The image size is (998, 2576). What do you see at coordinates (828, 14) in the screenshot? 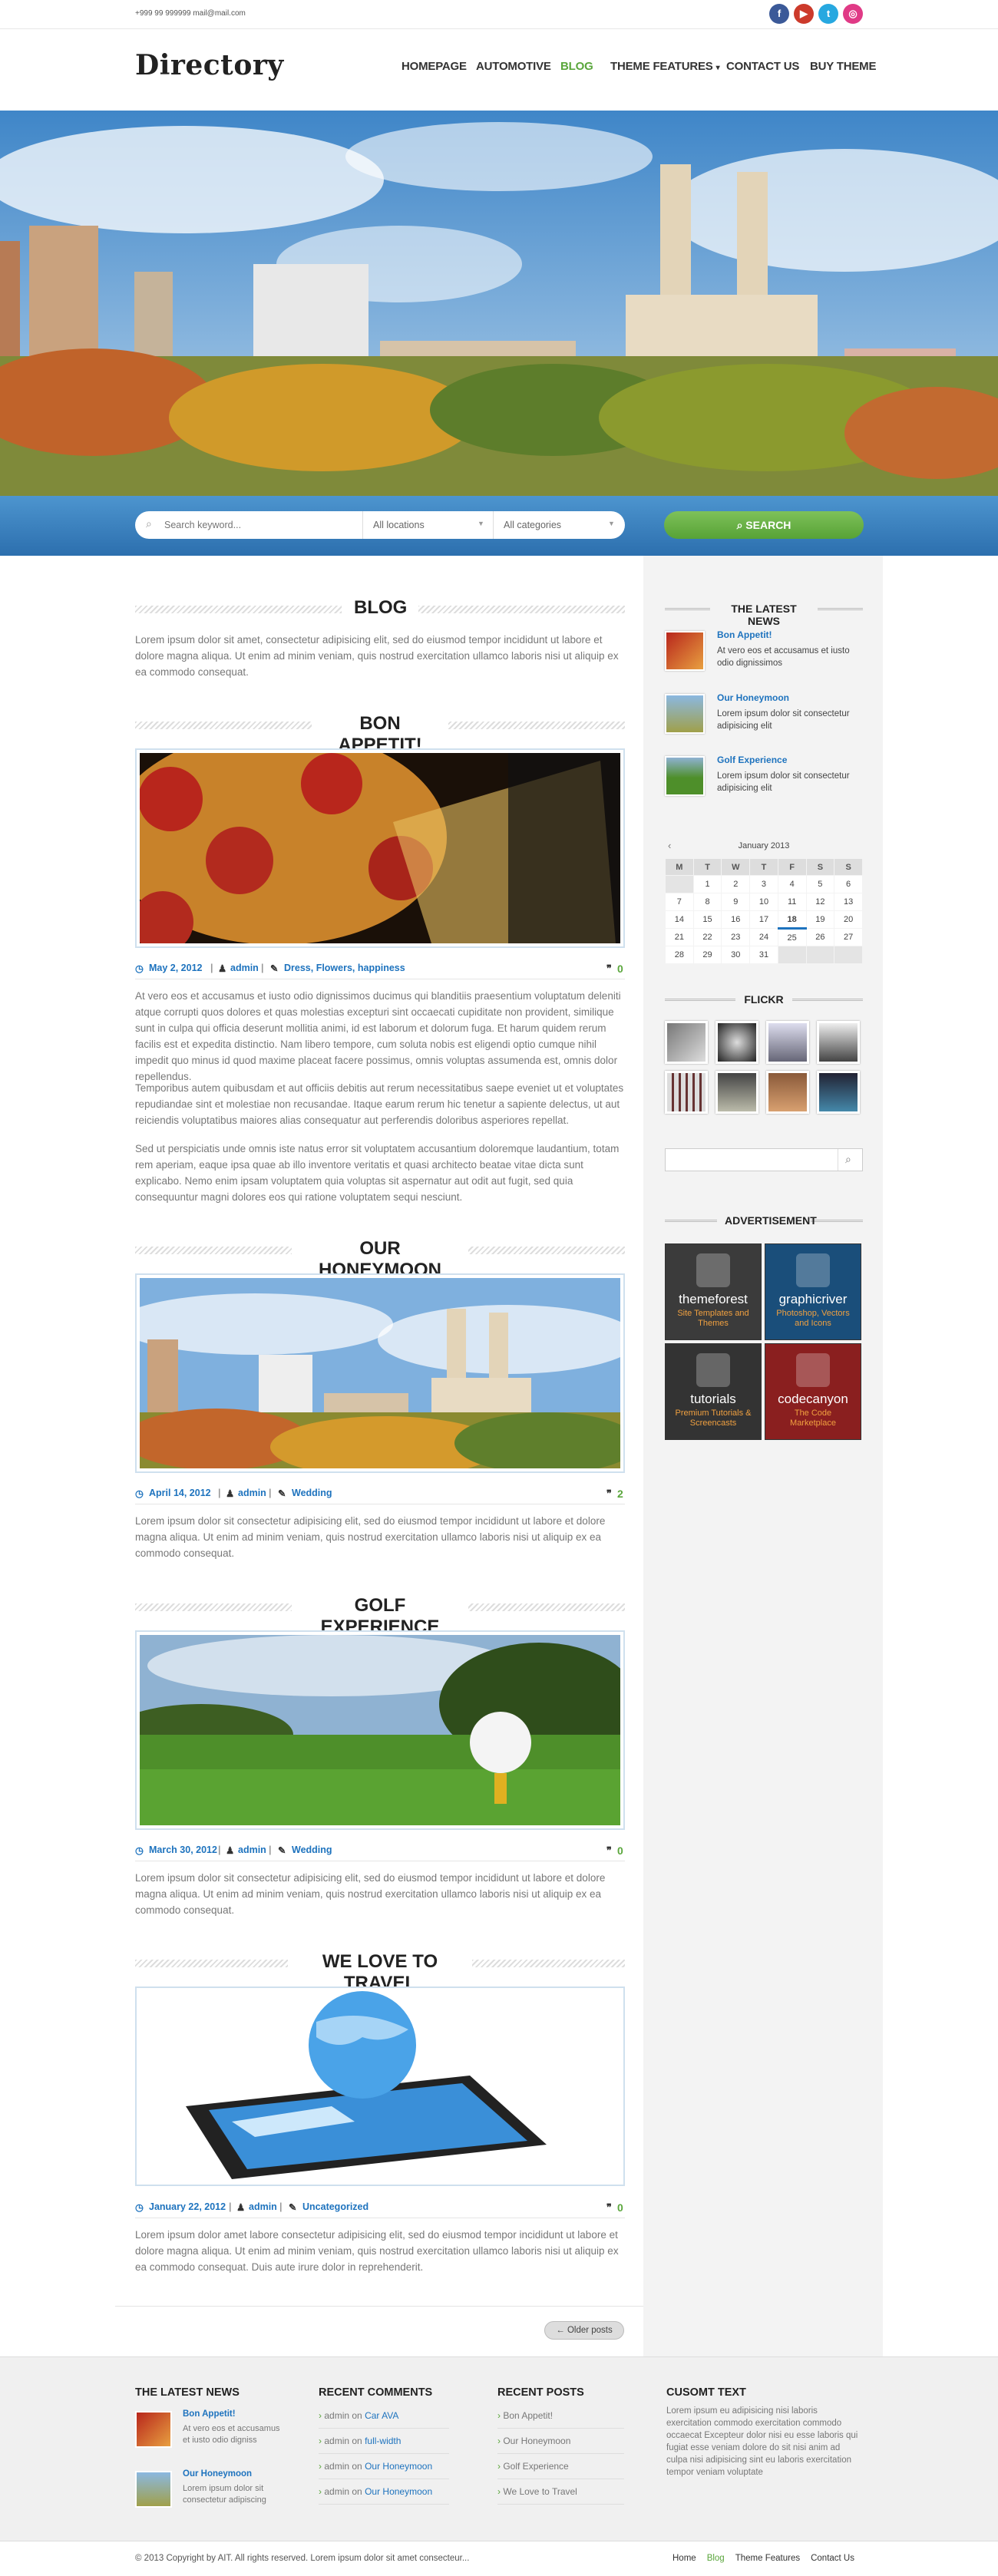
I see `twitter-icon: t` at bounding box center [828, 14].